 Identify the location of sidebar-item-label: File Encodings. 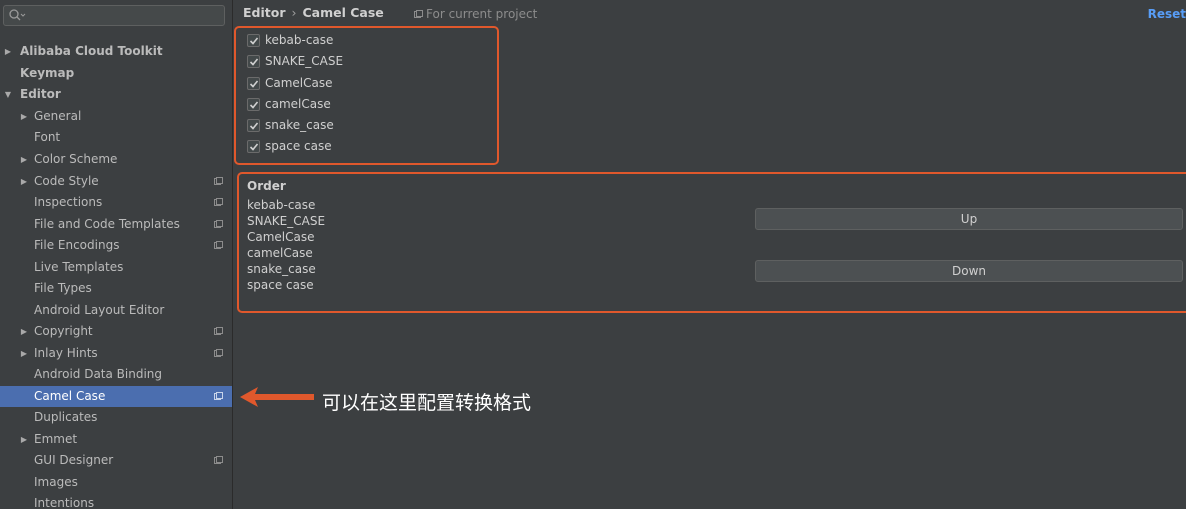
(77, 245).